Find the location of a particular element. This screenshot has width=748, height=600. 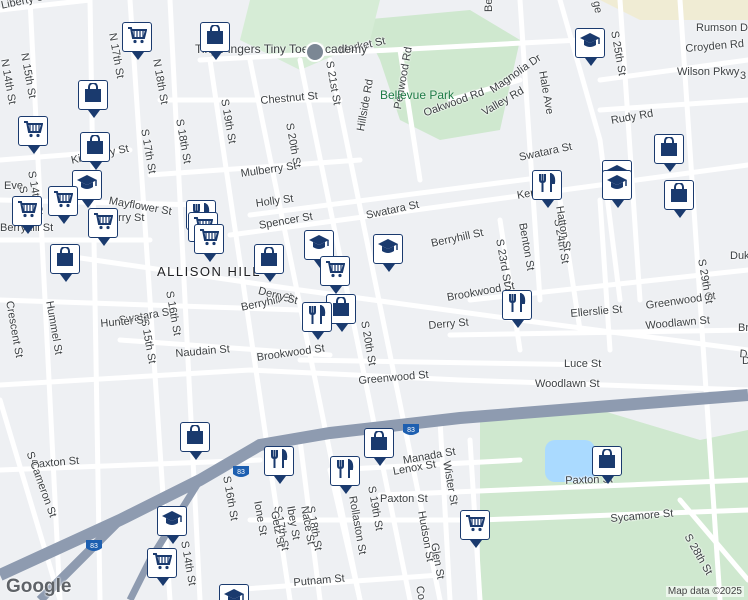

location-pin-icon is located at coordinates (315, 52).